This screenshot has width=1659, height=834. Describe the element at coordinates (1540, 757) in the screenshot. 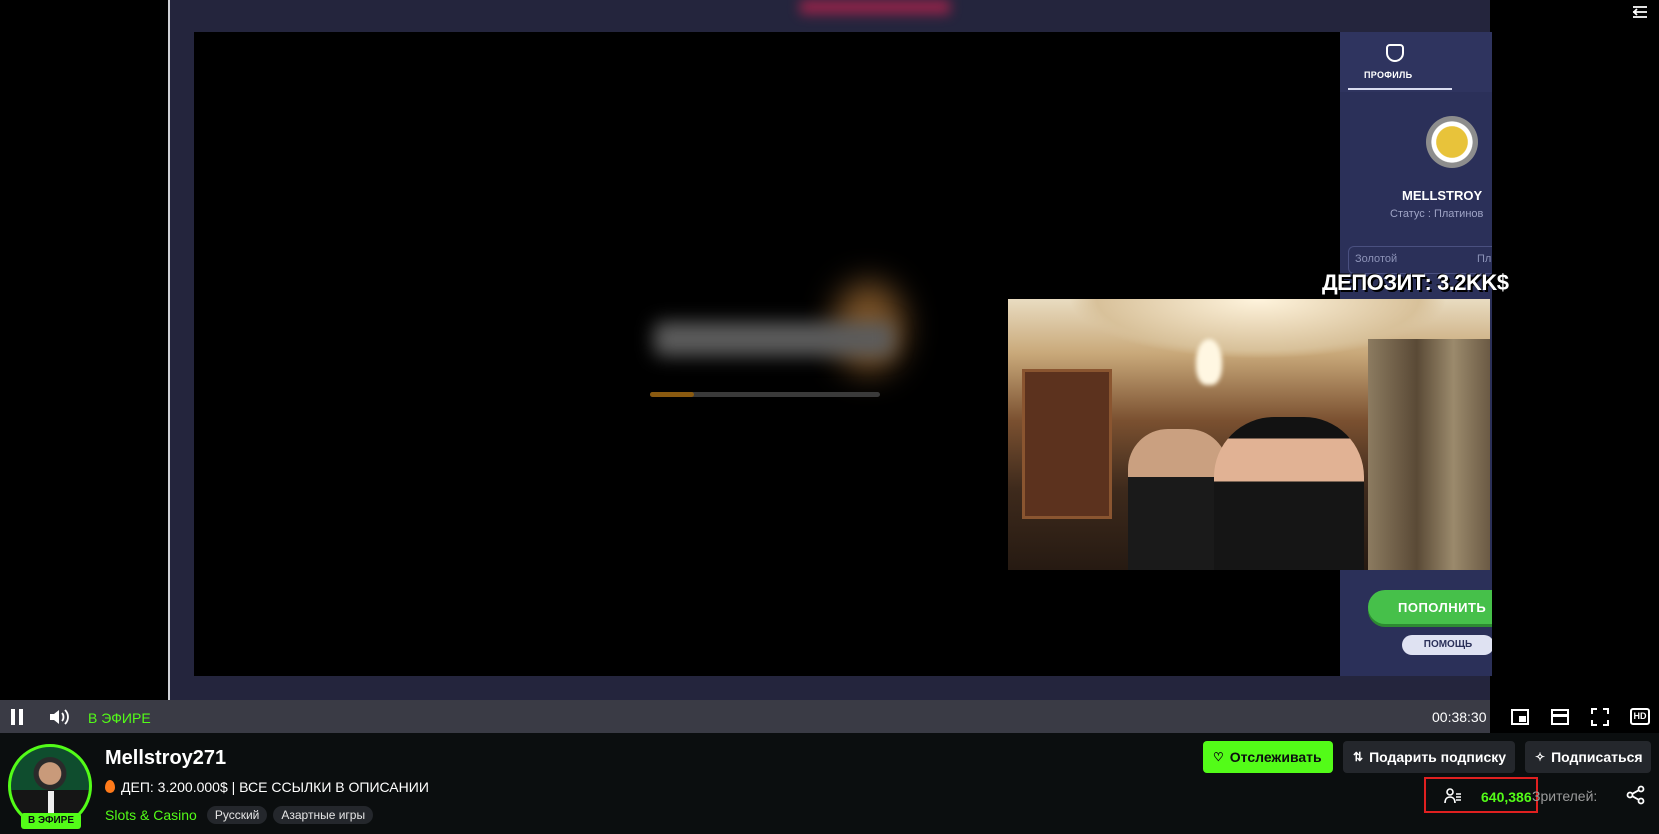

I see `sparkle-icon: ✧` at that location.